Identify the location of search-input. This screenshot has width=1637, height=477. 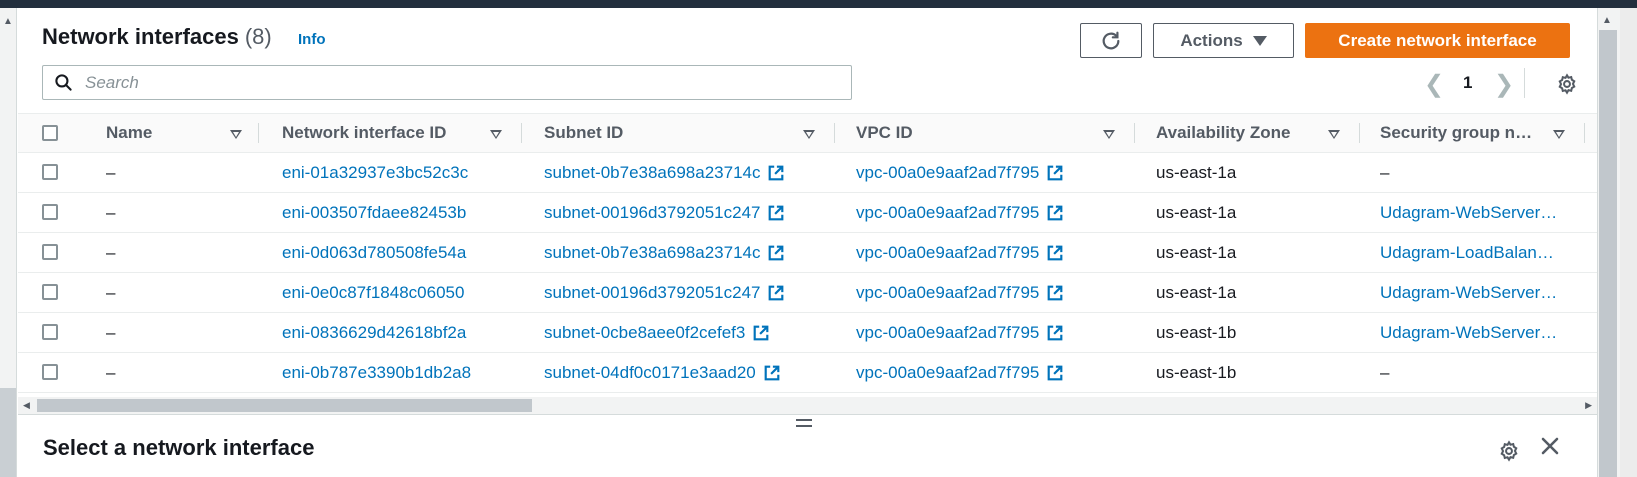
(445, 82).